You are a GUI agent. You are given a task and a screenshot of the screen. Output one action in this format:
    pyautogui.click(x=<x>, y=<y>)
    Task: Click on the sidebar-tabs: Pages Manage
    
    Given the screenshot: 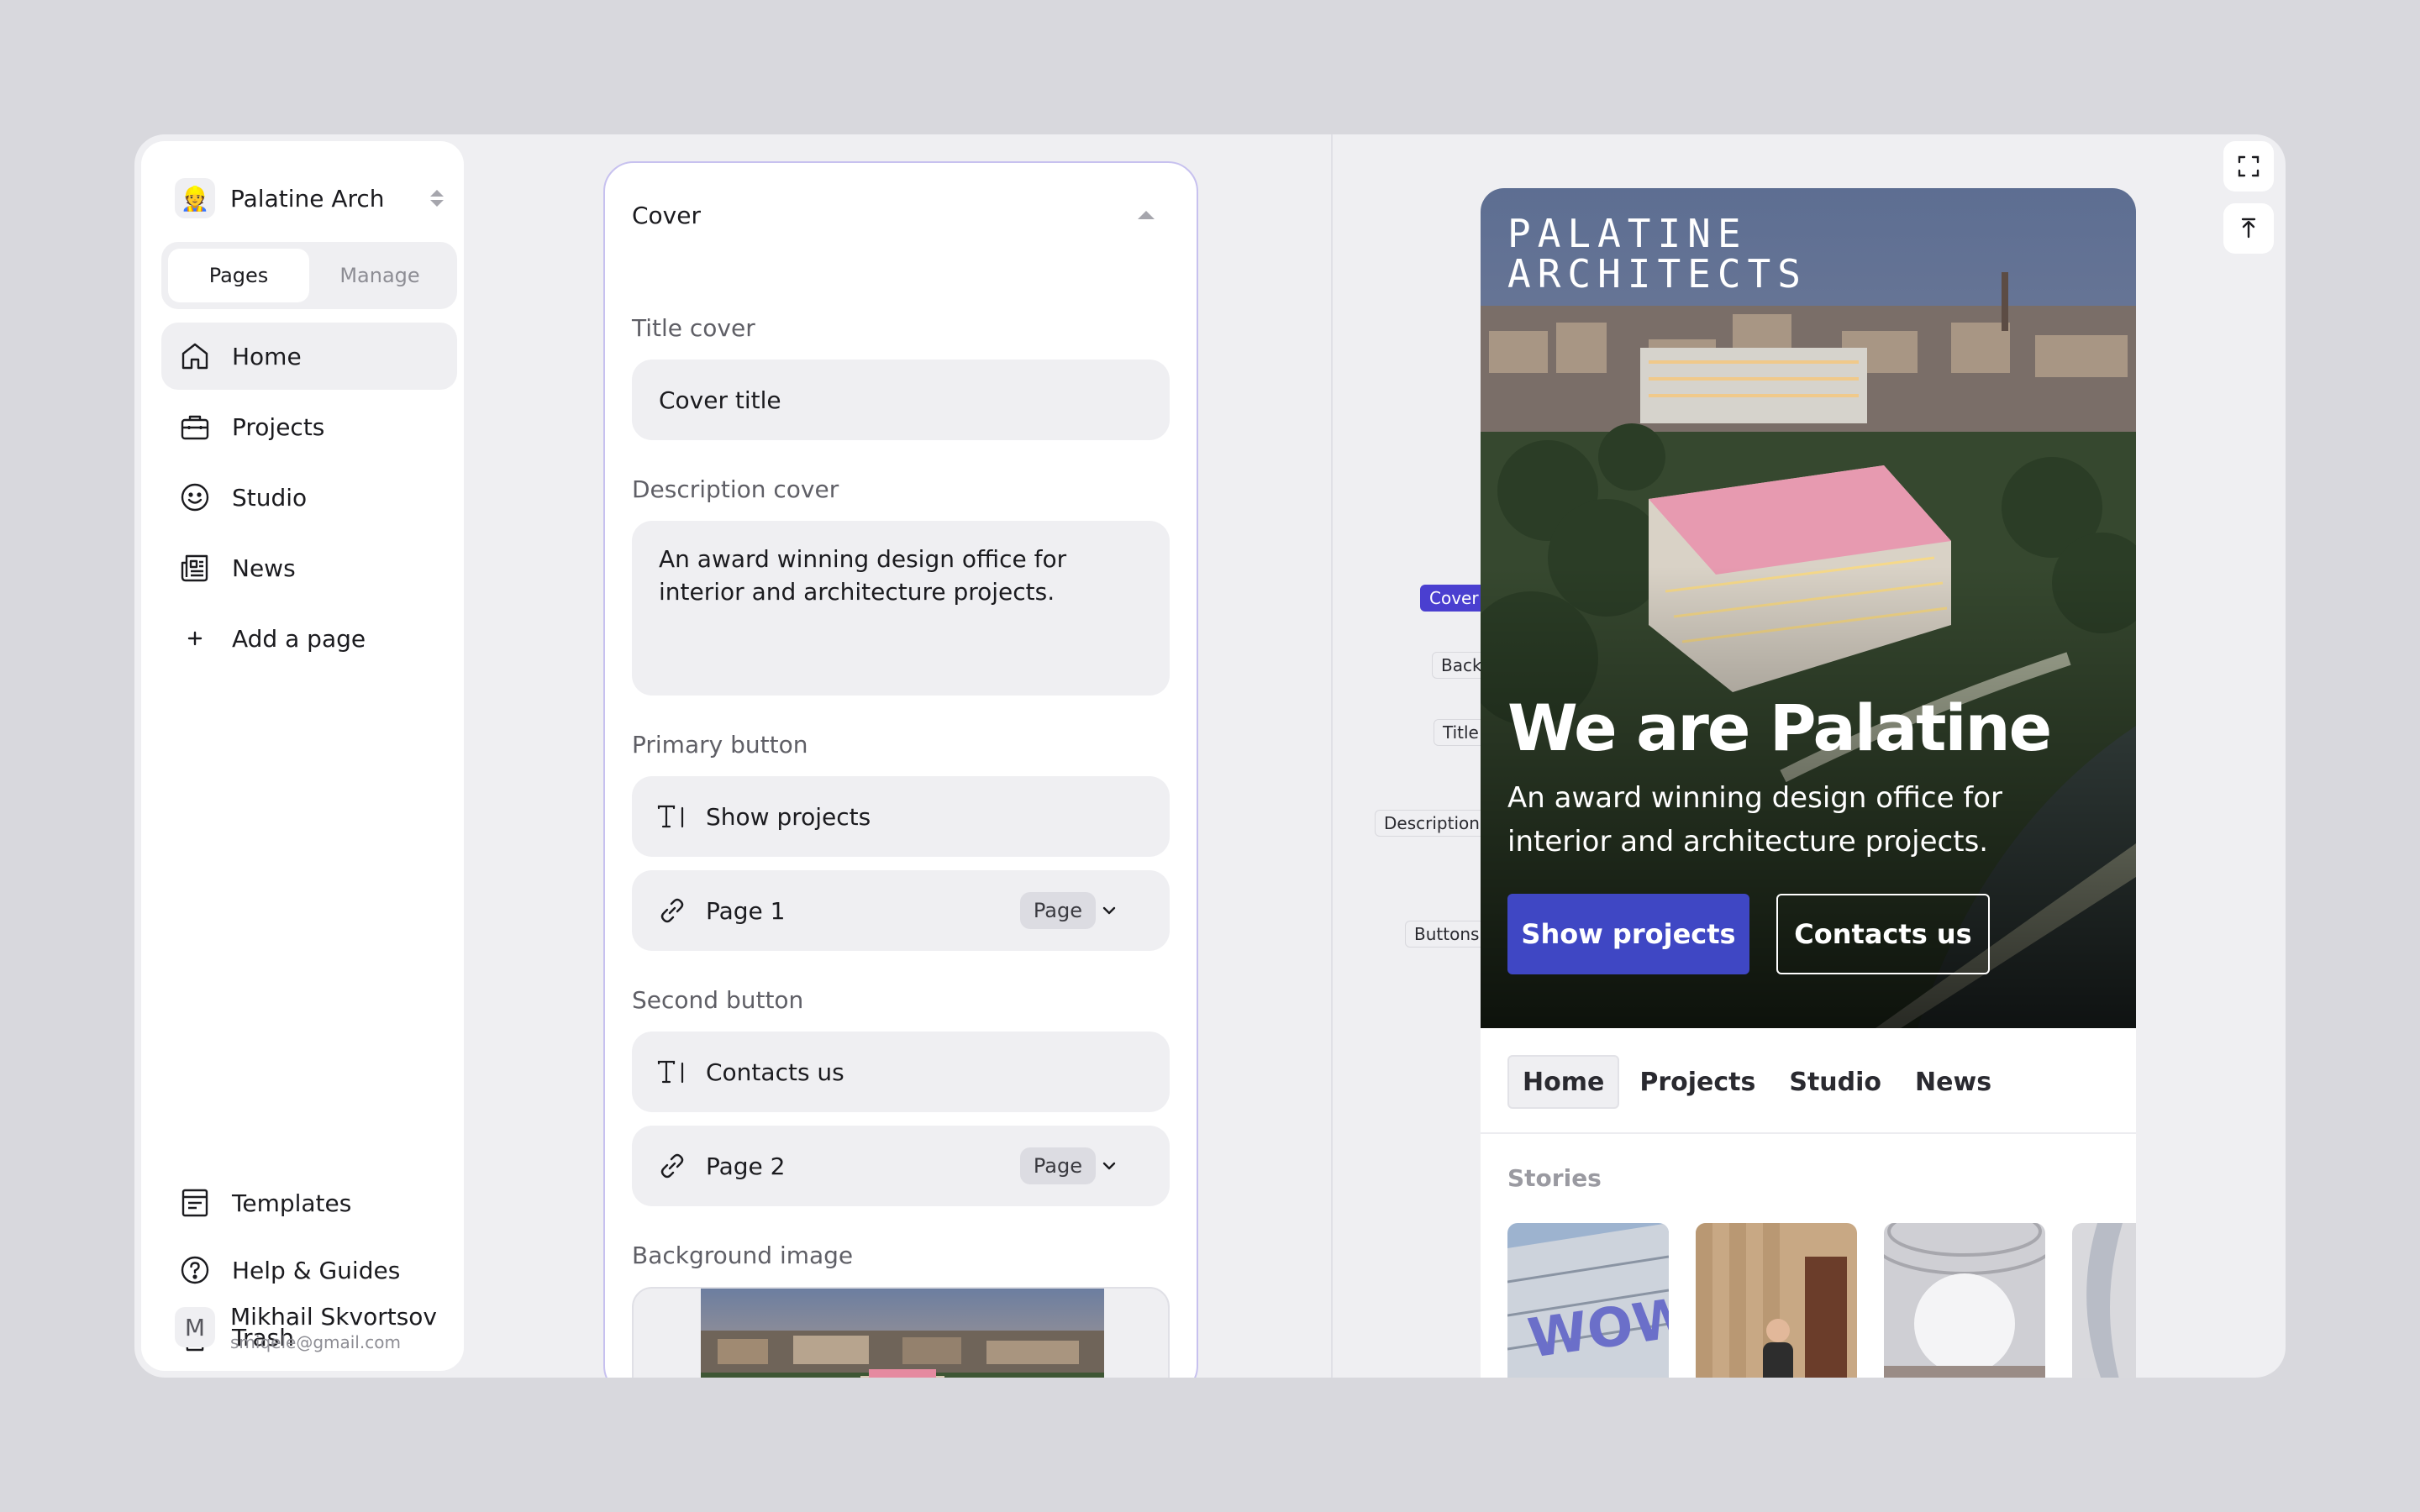 What is the action you would take?
    pyautogui.click(x=309, y=275)
    